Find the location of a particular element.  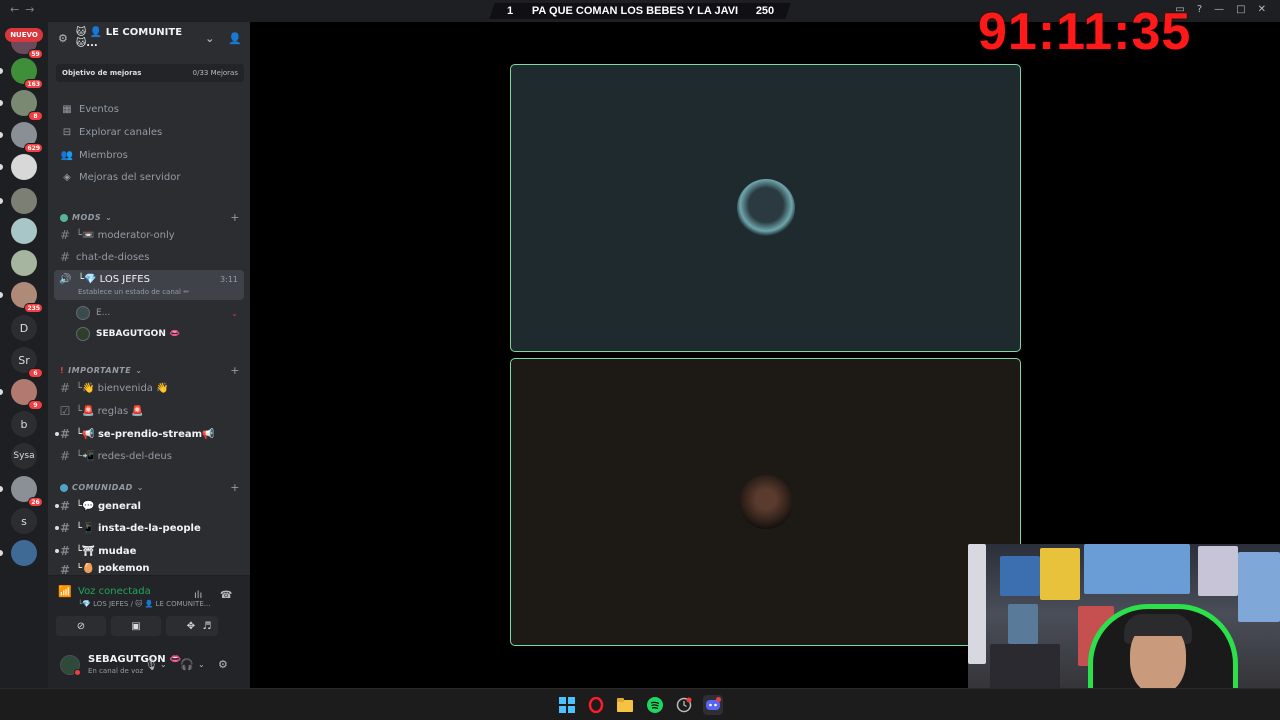

forward-arrow-icon: → is located at coordinates (32, 9).